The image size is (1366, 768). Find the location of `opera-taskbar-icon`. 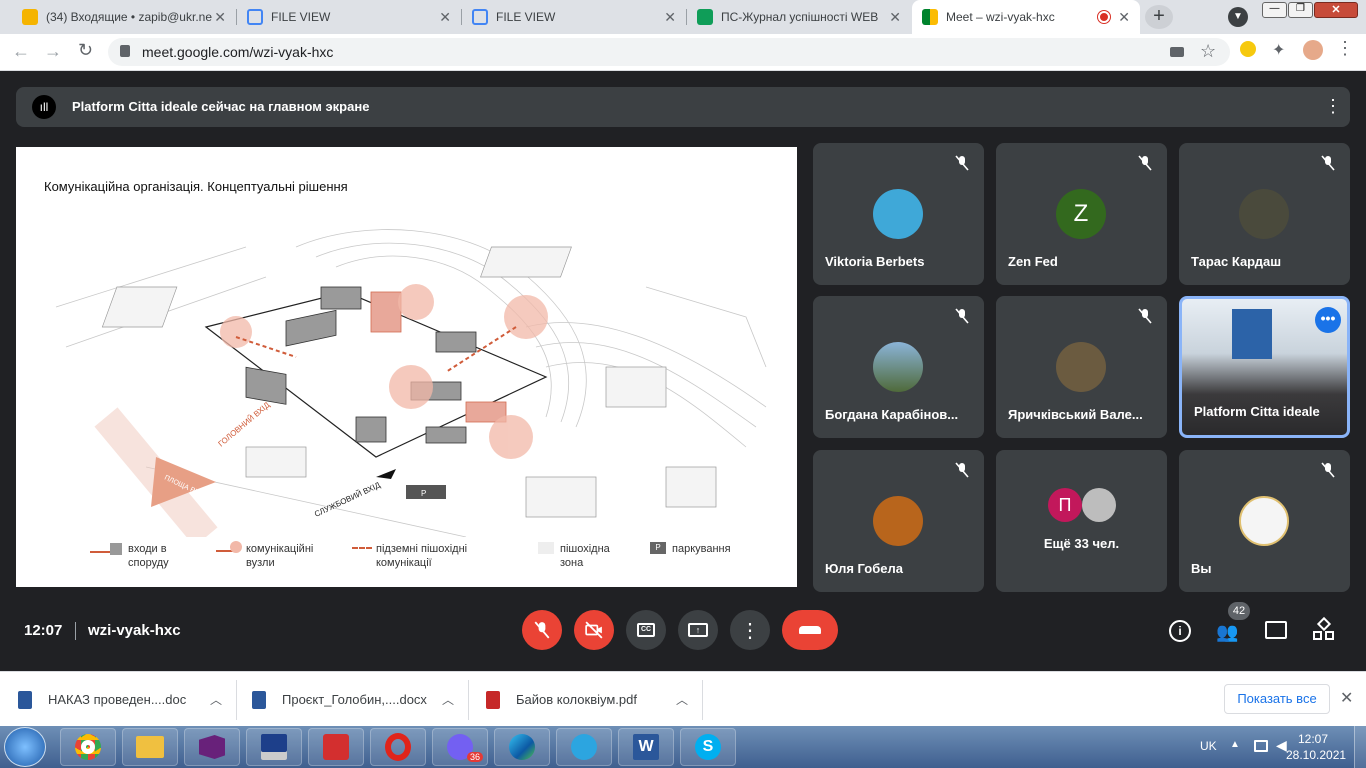

opera-taskbar-icon is located at coordinates (398, 747).